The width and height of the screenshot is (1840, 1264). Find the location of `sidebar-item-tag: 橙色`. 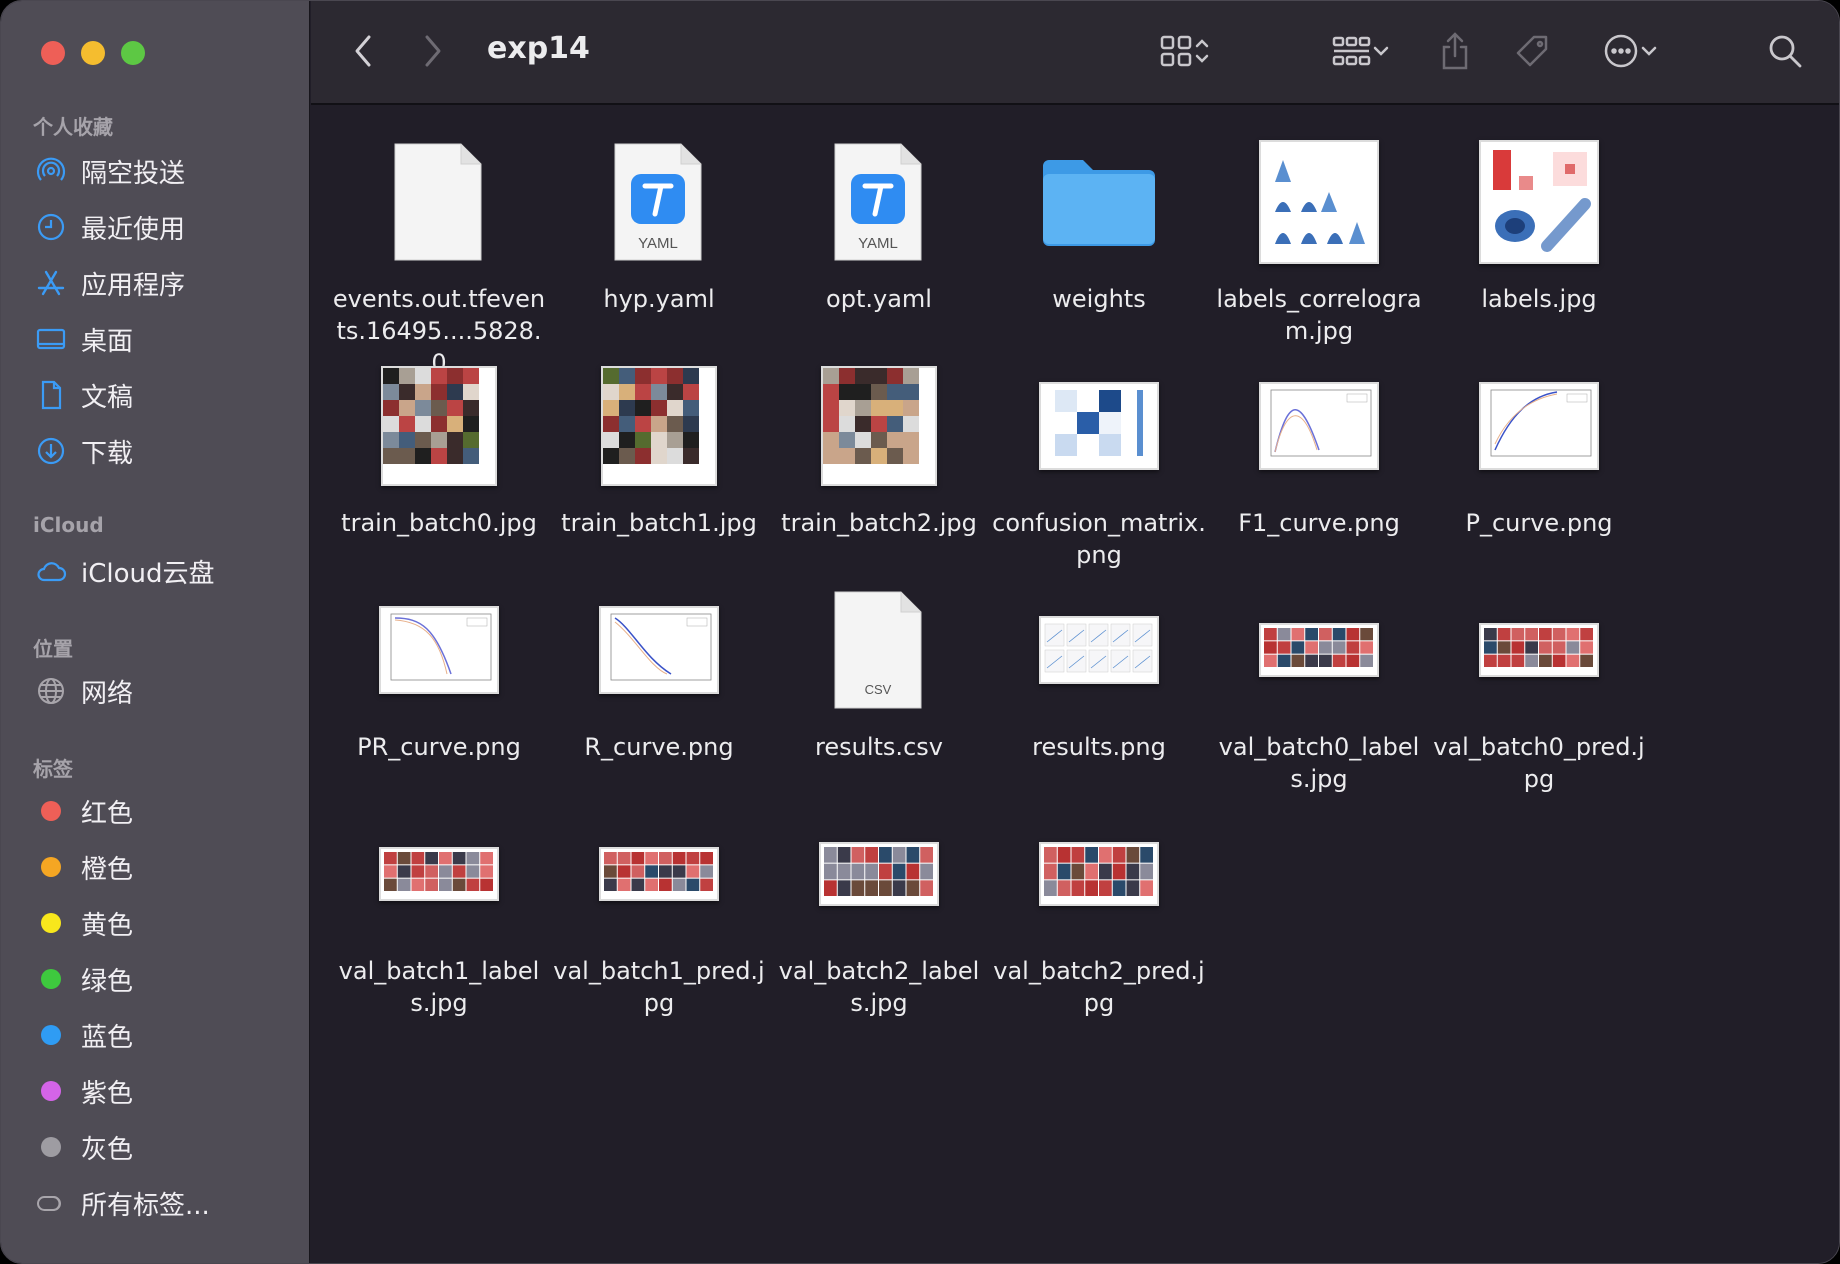

sidebar-item-tag: 橙色 is located at coordinates (163, 867).